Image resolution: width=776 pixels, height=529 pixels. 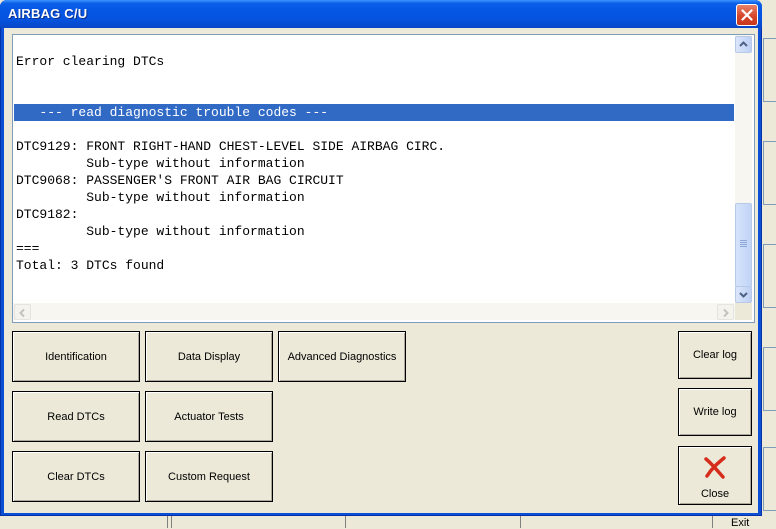 I want to click on read-dtcs-button-label: Read DTCs, so click(x=76, y=416).